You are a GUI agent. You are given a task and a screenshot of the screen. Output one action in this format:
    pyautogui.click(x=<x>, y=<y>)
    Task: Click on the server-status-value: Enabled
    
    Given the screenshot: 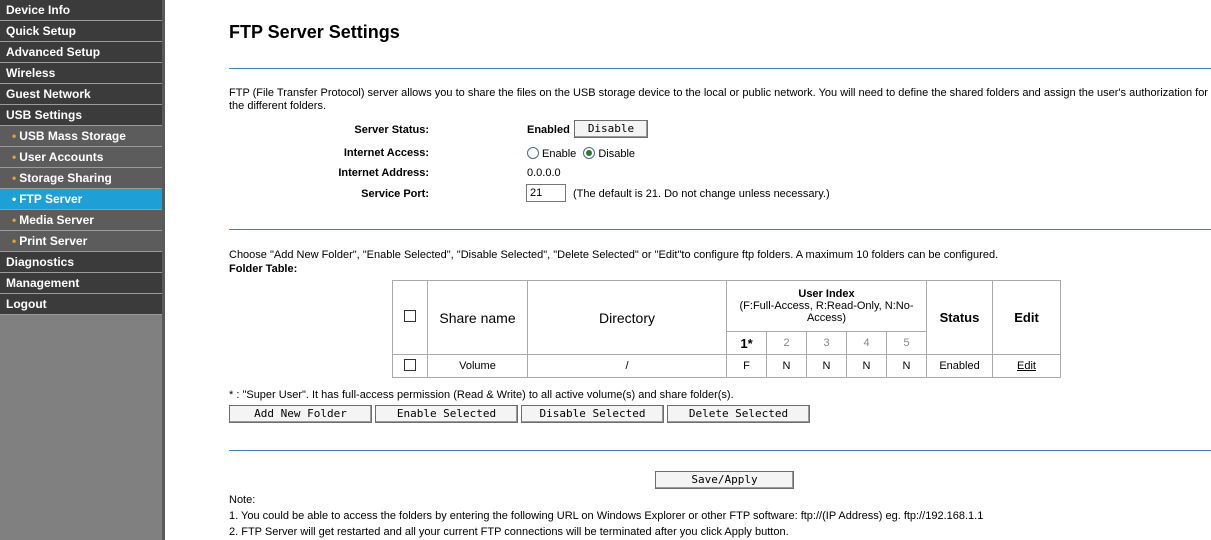 What is the action you would take?
    pyautogui.click(x=548, y=130)
    